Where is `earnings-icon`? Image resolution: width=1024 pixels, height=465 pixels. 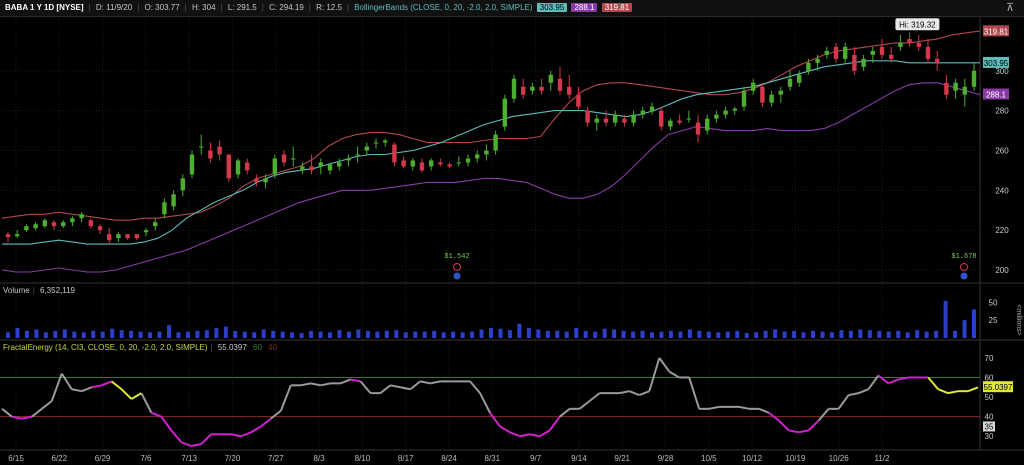 earnings-icon is located at coordinates (964, 267).